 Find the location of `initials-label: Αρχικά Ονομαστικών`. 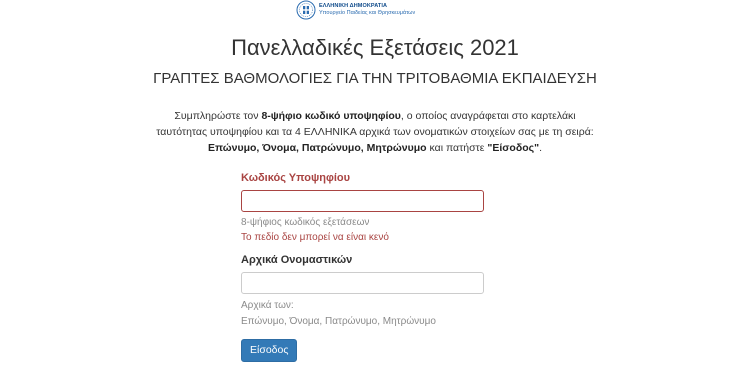

initials-label: Αρχικά Ονομαστικών is located at coordinates (297, 260).